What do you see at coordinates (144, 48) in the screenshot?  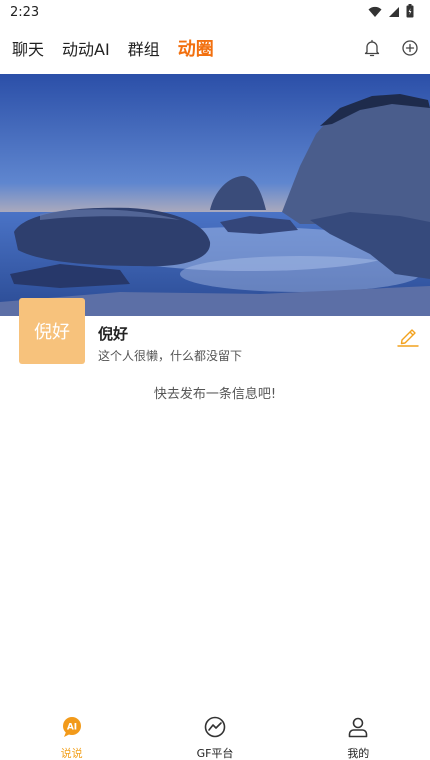 I see `tab-groups: 群组` at bounding box center [144, 48].